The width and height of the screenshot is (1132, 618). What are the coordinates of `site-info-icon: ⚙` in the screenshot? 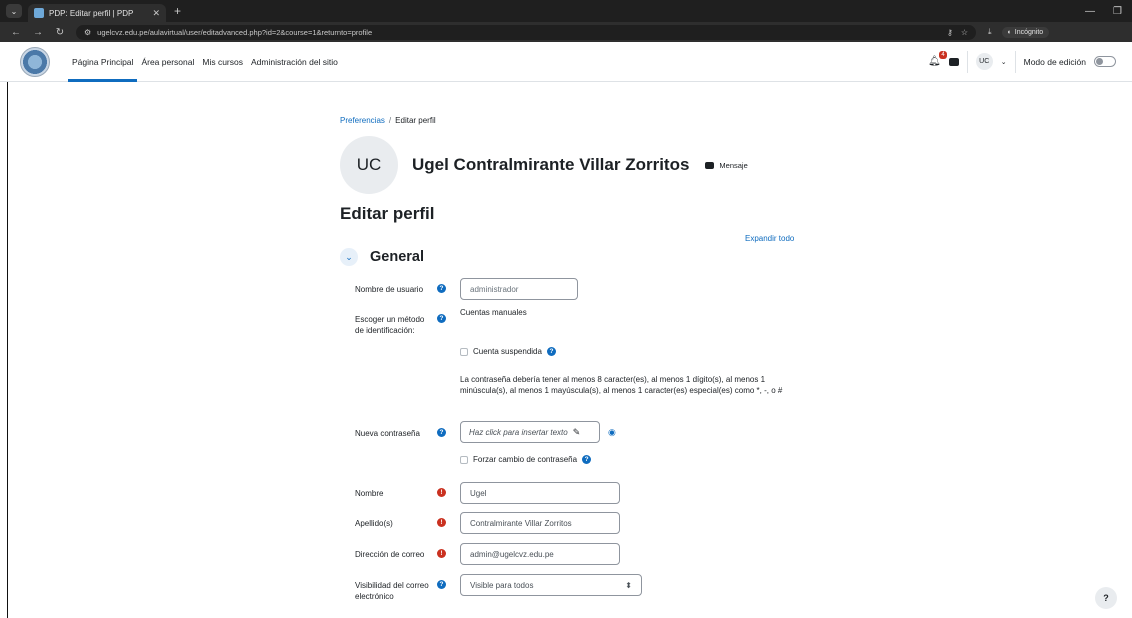 It's located at (87, 32).